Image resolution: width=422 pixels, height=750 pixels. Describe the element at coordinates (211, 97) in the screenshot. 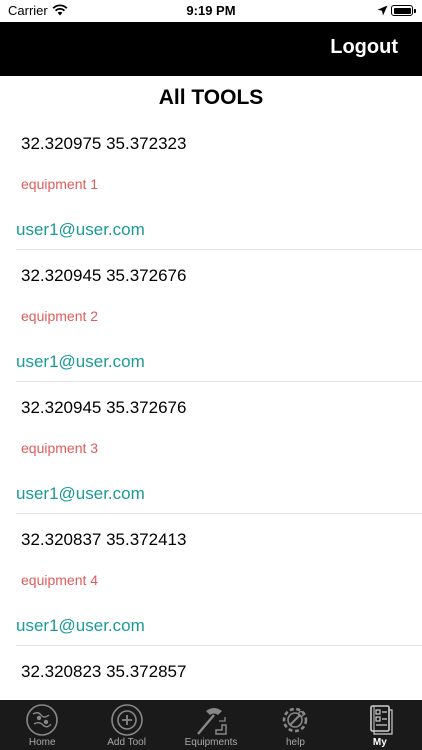

I see `page-title: All TOOLS` at that location.